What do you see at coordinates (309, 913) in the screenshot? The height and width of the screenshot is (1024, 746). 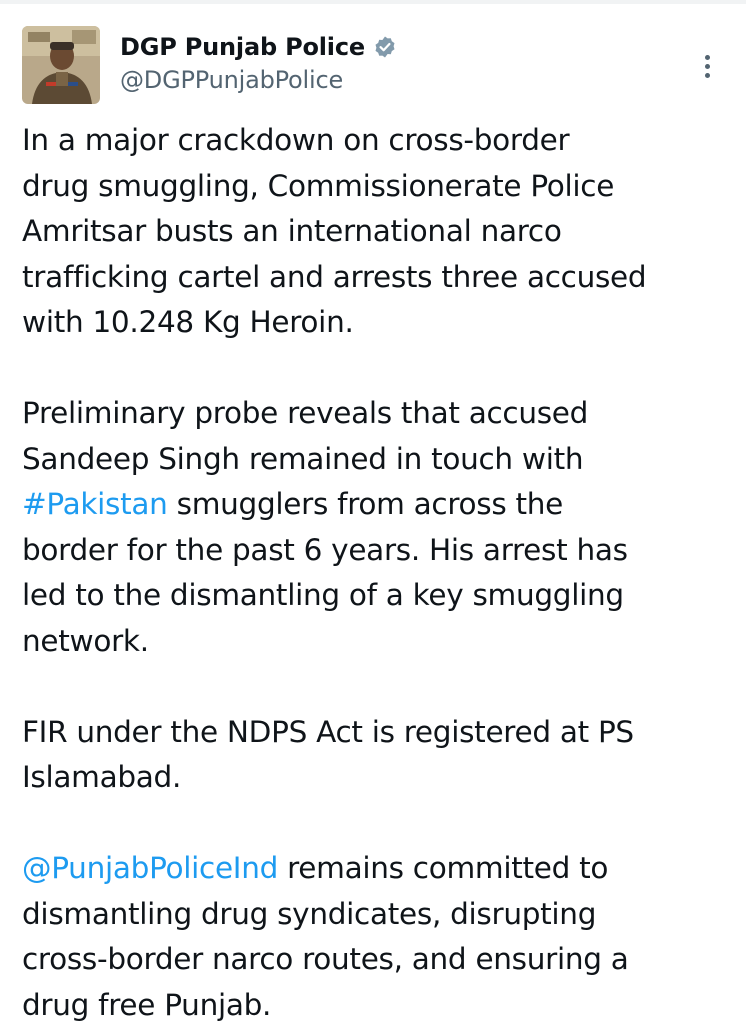 I see `text-line: dismantling drug syndicates, disrupting` at bounding box center [309, 913].